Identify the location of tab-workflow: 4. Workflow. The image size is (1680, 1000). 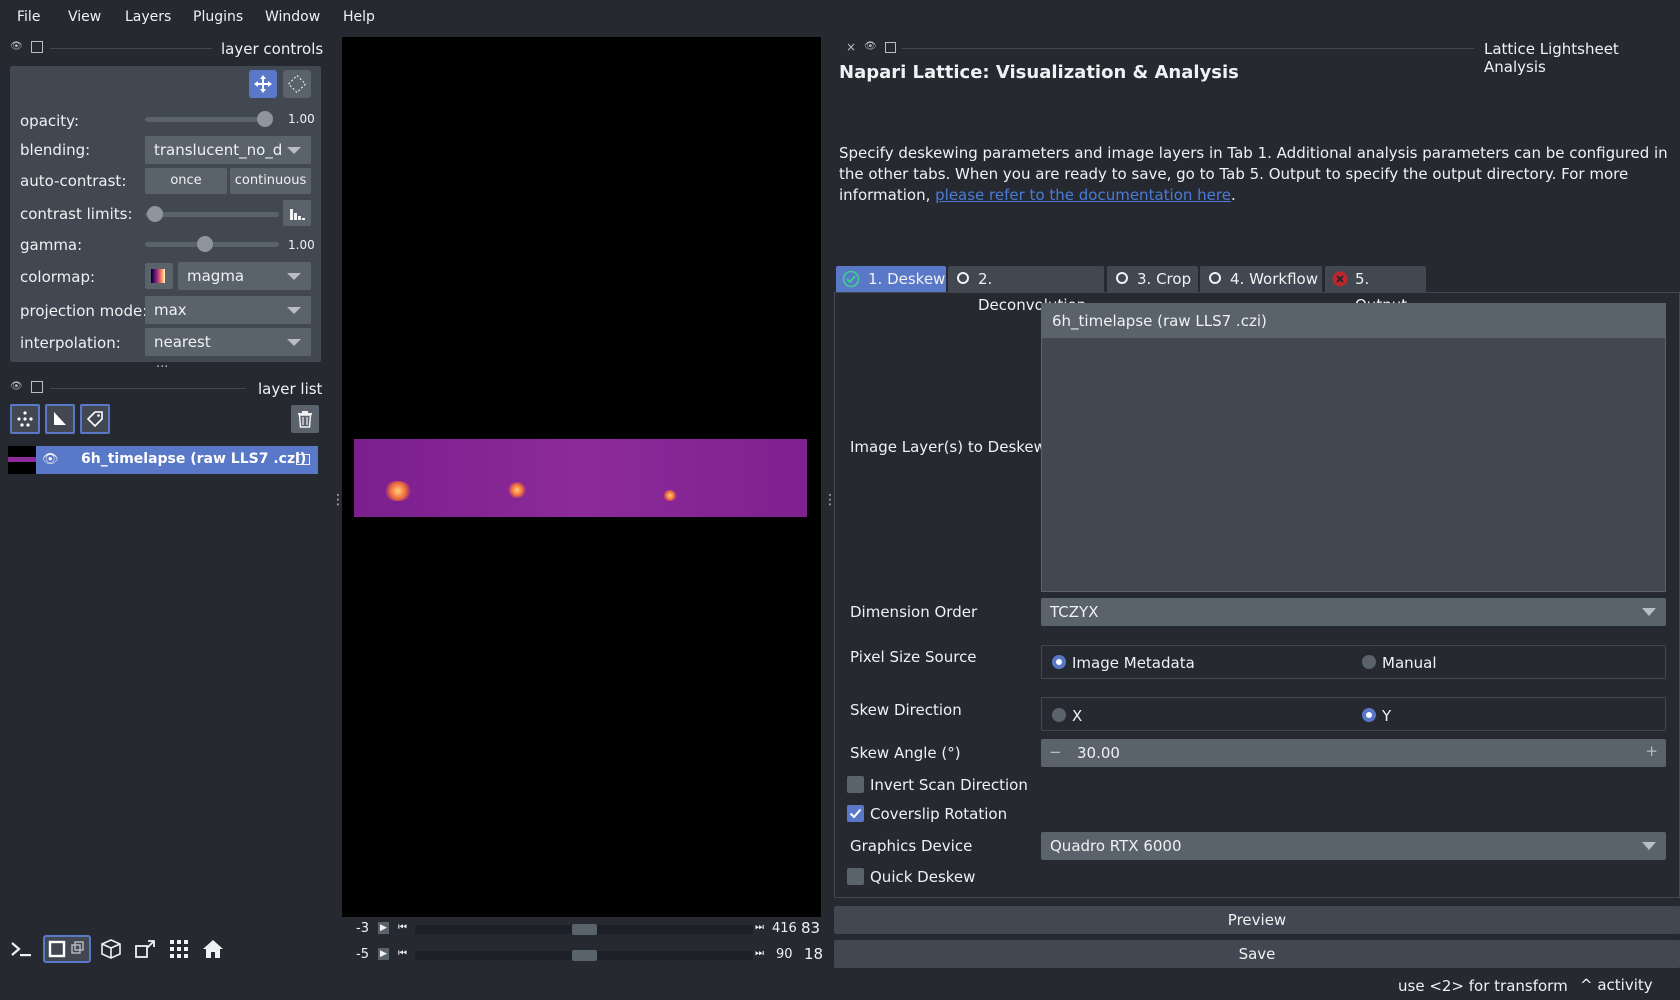
(1261, 279).